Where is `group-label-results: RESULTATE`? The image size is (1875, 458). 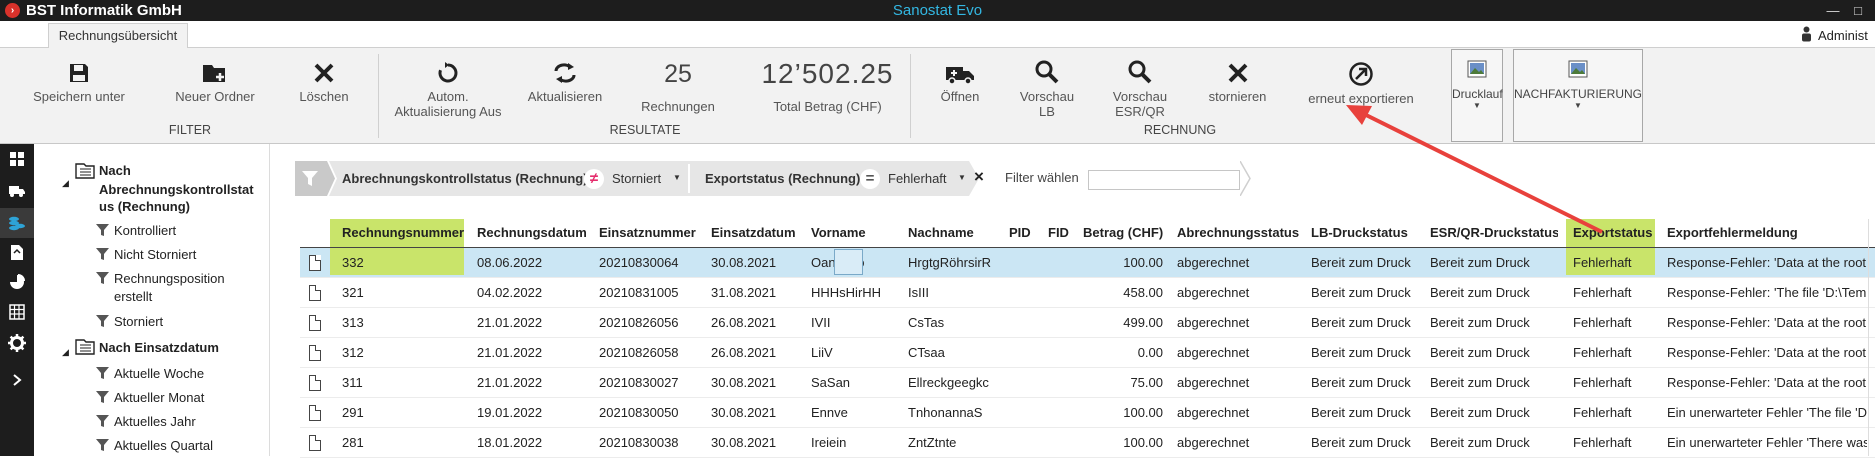 group-label-results: RESULTATE is located at coordinates (645, 130).